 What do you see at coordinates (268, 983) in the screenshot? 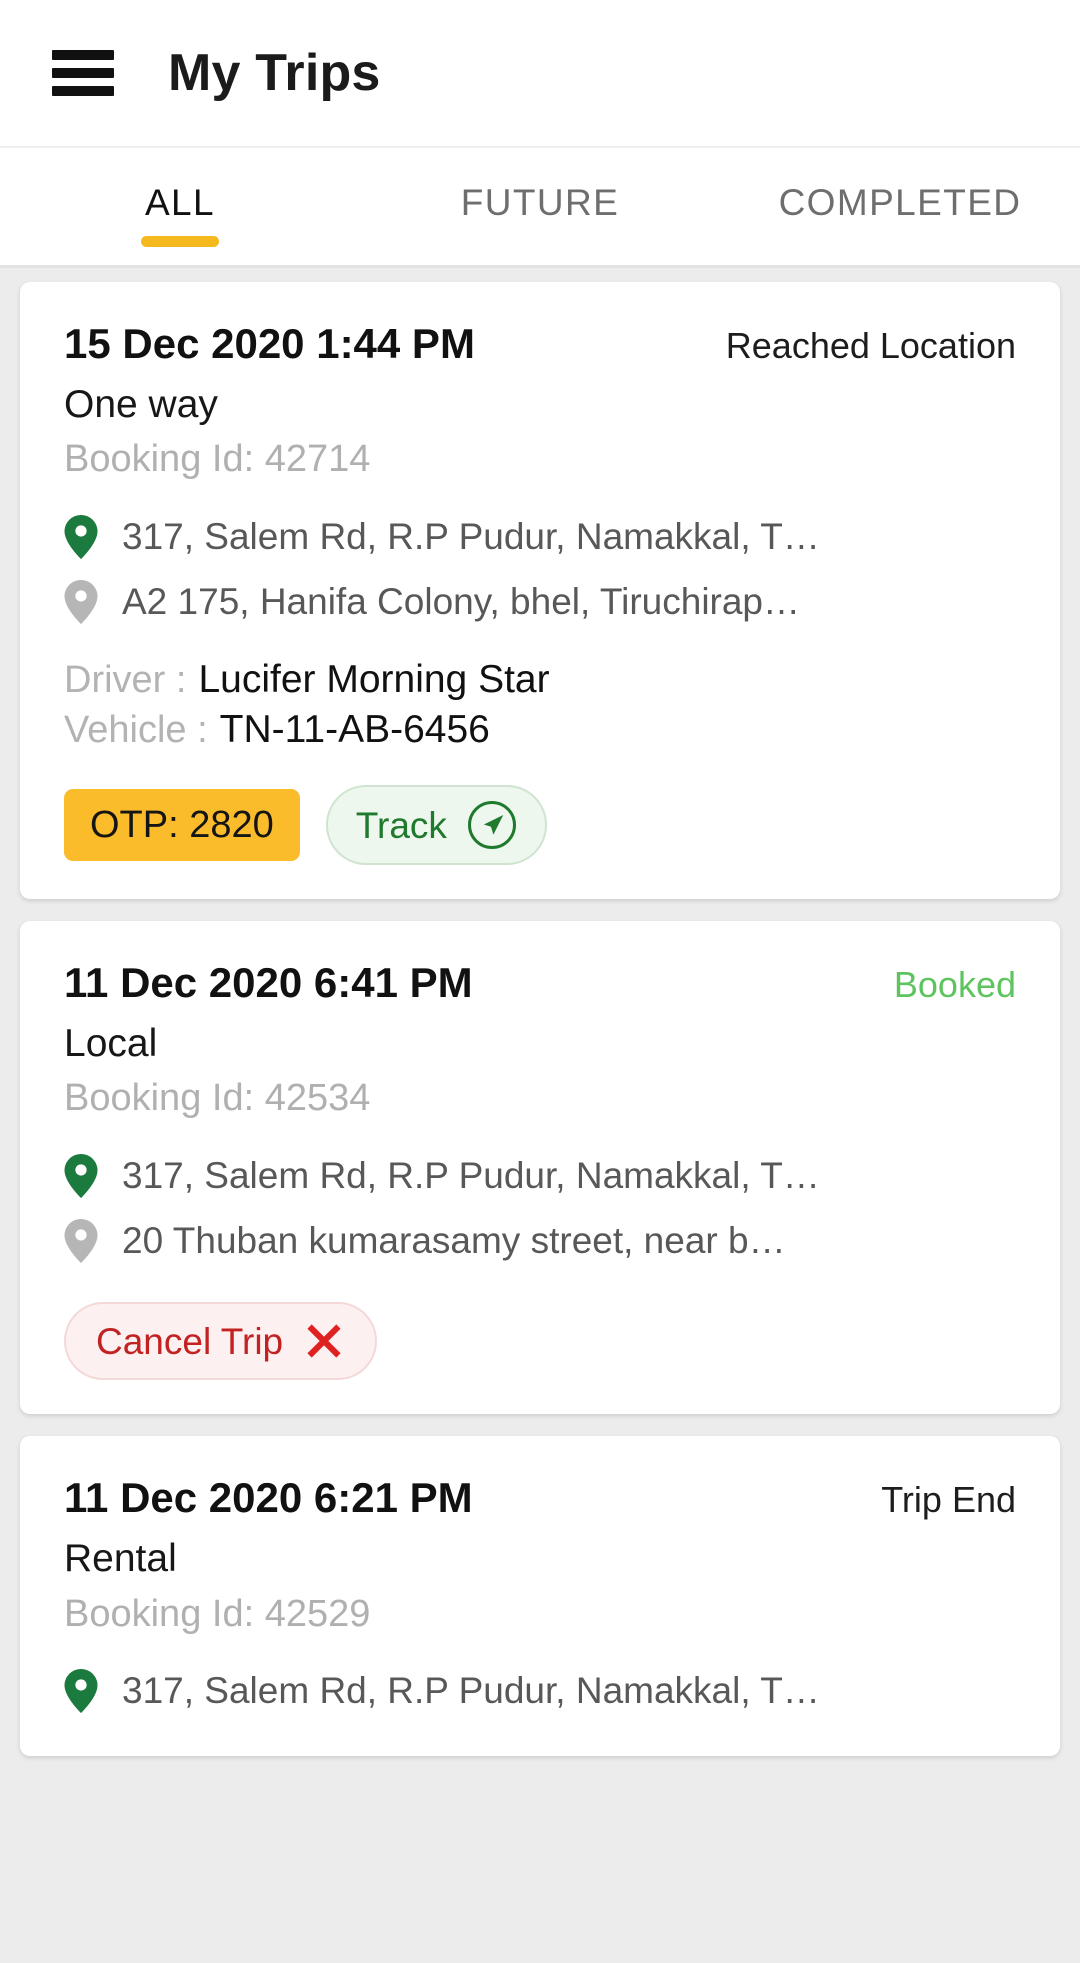
I see `trip-datetime: 11 Dec 2020 6:41 PM` at bounding box center [268, 983].